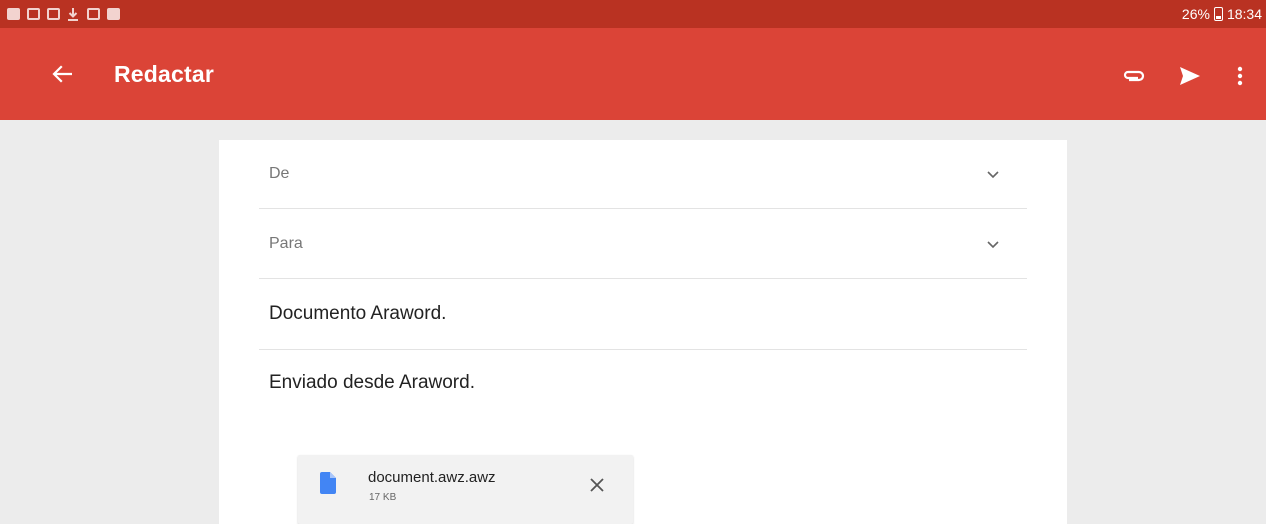 Image resolution: width=1266 pixels, height=524 pixels. I want to click on subject-field: Documento Araword., so click(643, 314).